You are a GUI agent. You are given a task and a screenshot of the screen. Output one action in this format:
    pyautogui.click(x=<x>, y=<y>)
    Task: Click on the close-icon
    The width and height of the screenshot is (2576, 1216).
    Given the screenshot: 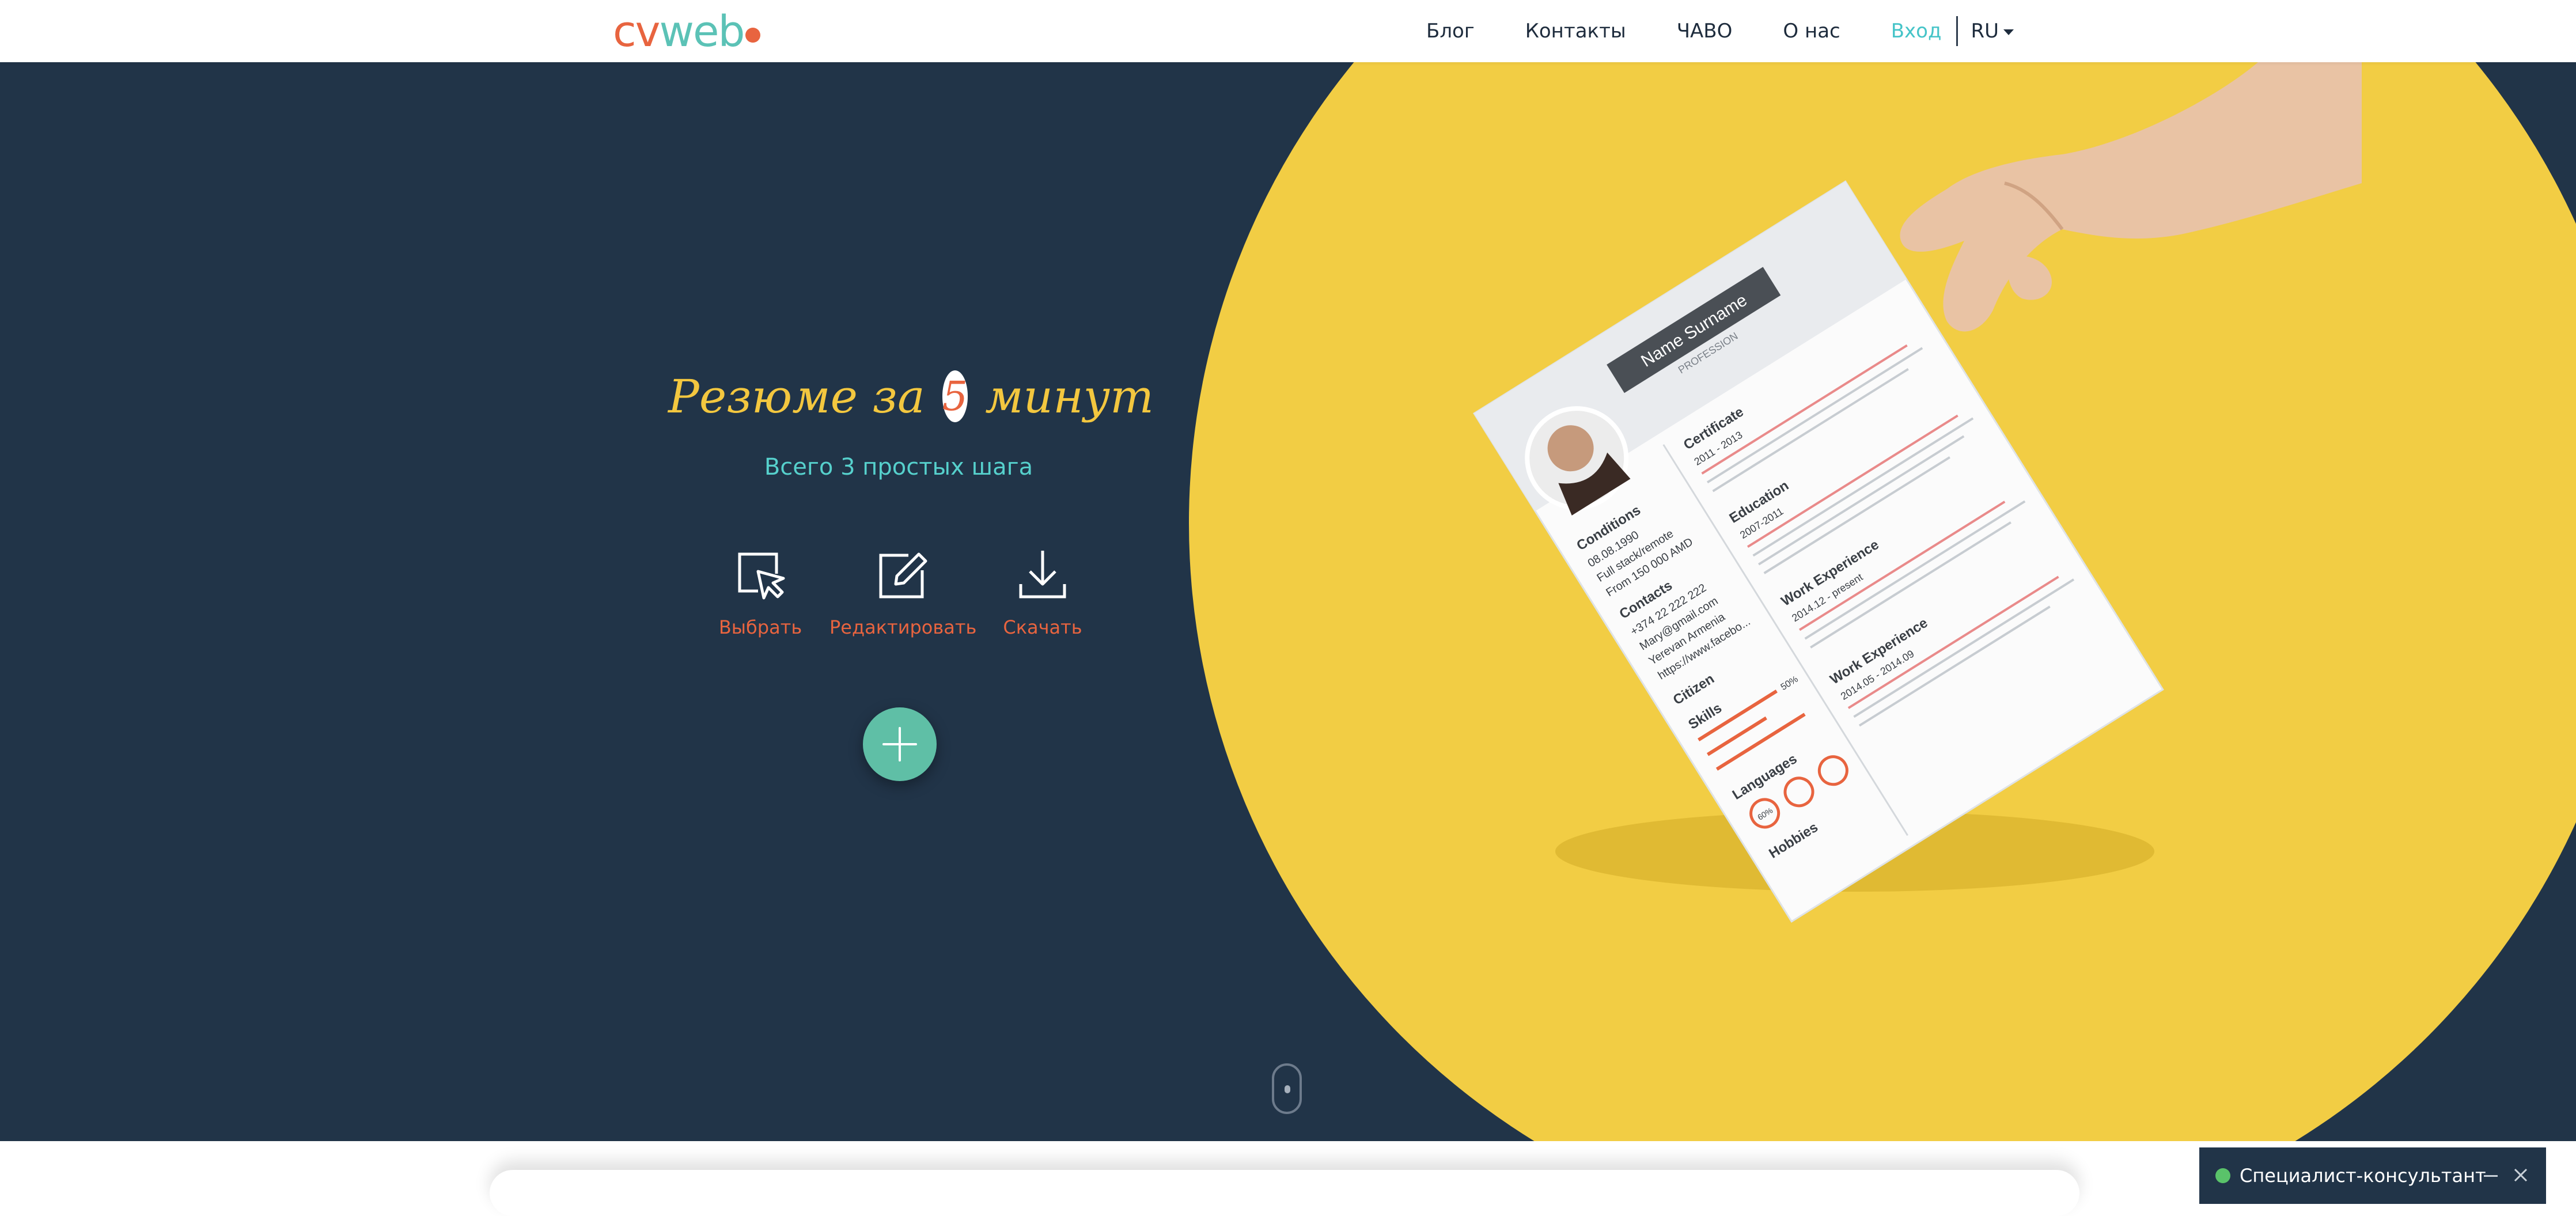 What is the action you would take?
    pyautogui.click(x=2520, y=1175)
    